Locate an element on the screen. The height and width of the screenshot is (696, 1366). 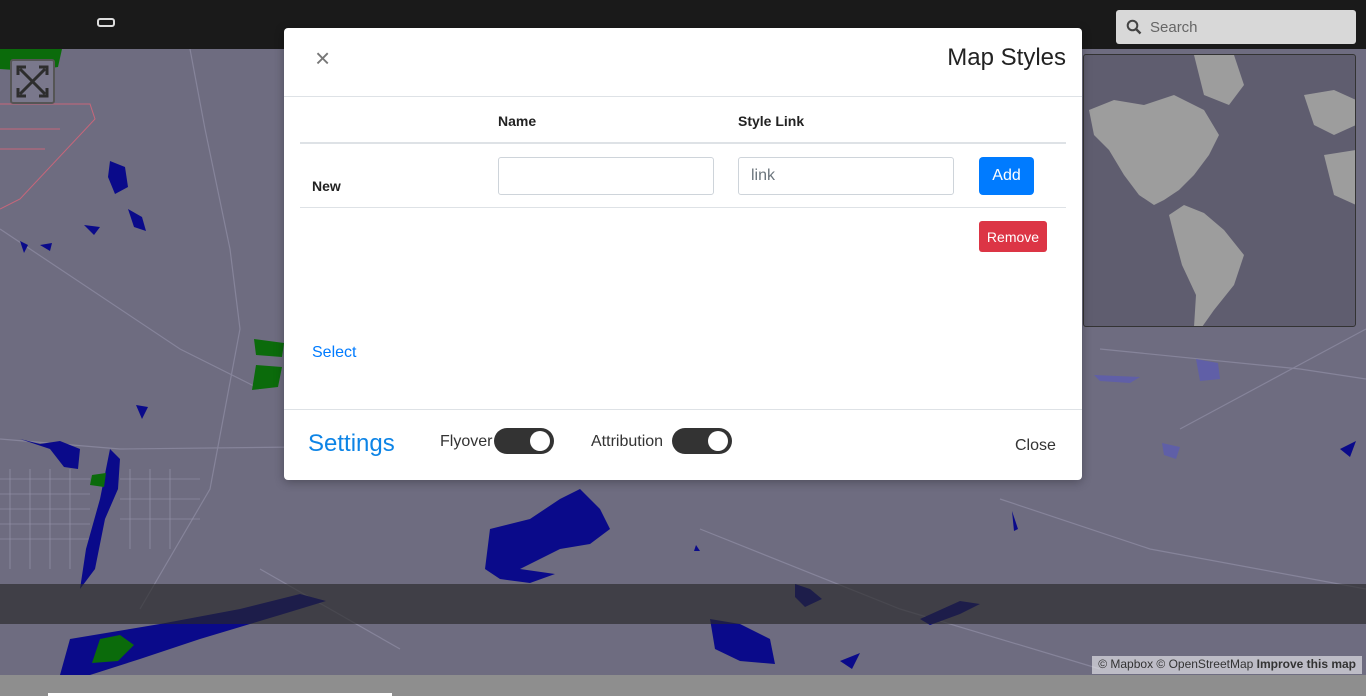
close-icon: × is located at coordinates (325, 58).